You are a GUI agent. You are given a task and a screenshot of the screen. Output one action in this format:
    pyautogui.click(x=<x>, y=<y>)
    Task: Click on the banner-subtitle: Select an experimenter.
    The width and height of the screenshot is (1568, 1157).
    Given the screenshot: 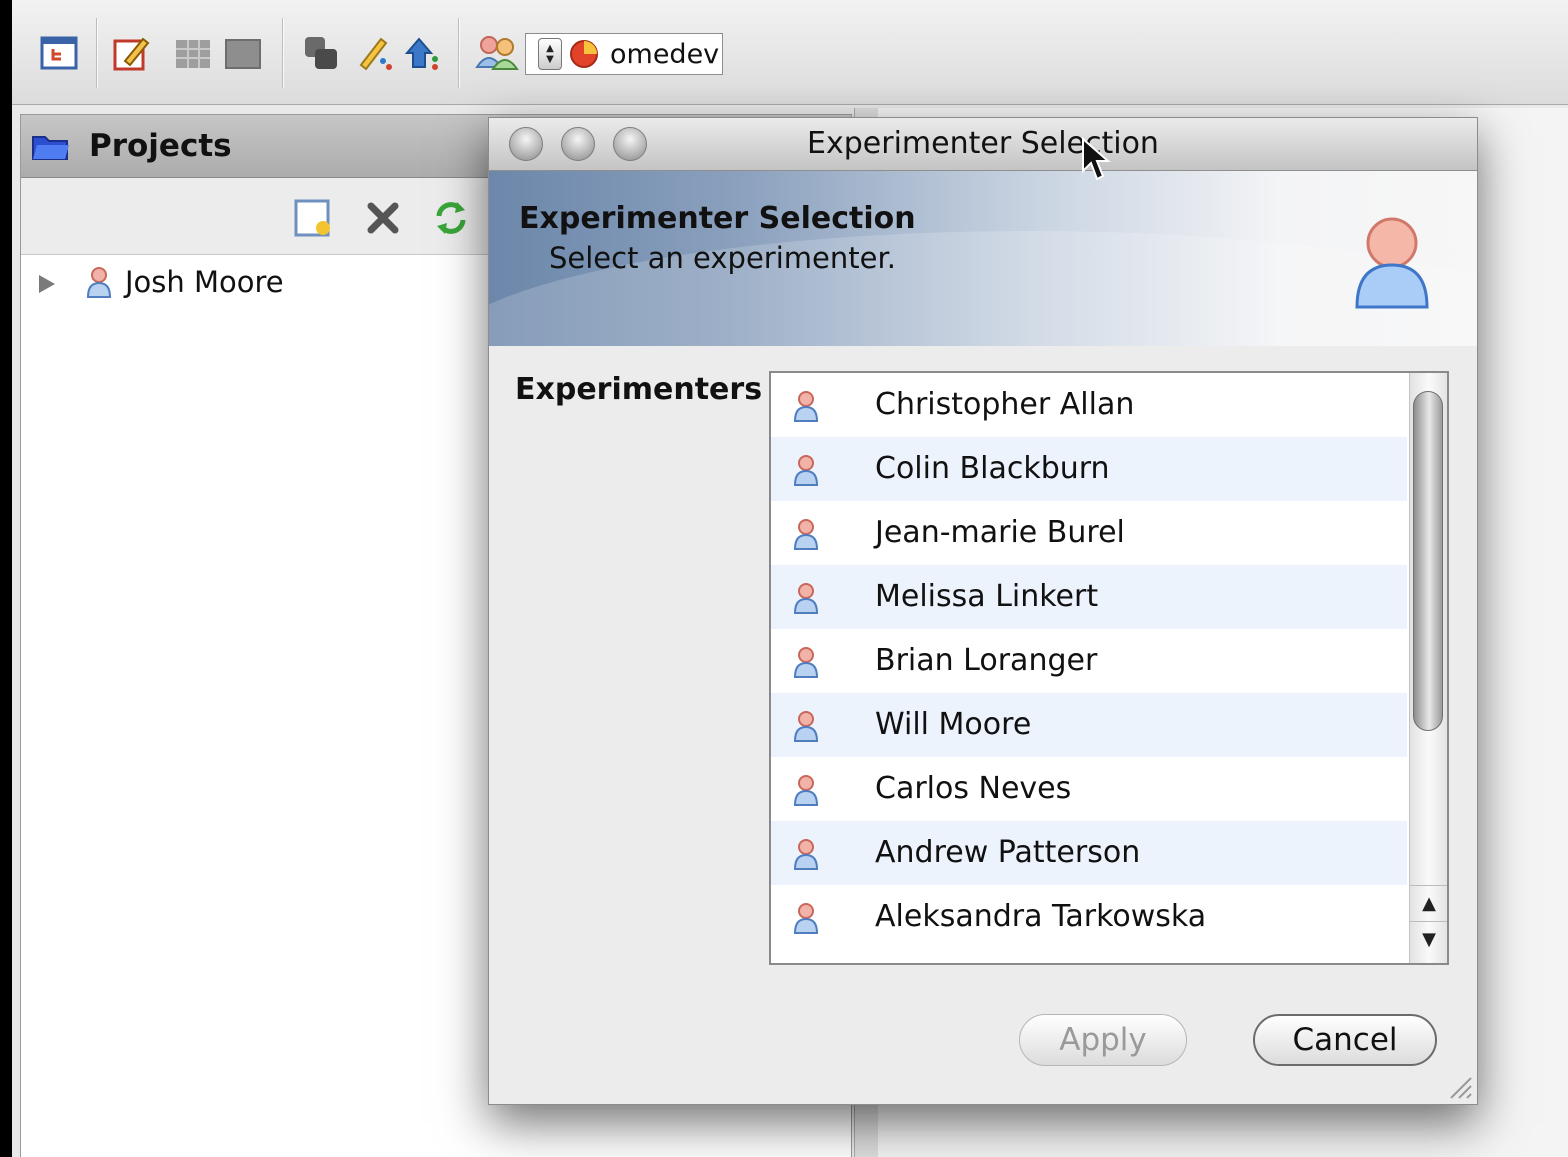 What is the action you would take?
    pyautogui.click(x=722, y=258)
    